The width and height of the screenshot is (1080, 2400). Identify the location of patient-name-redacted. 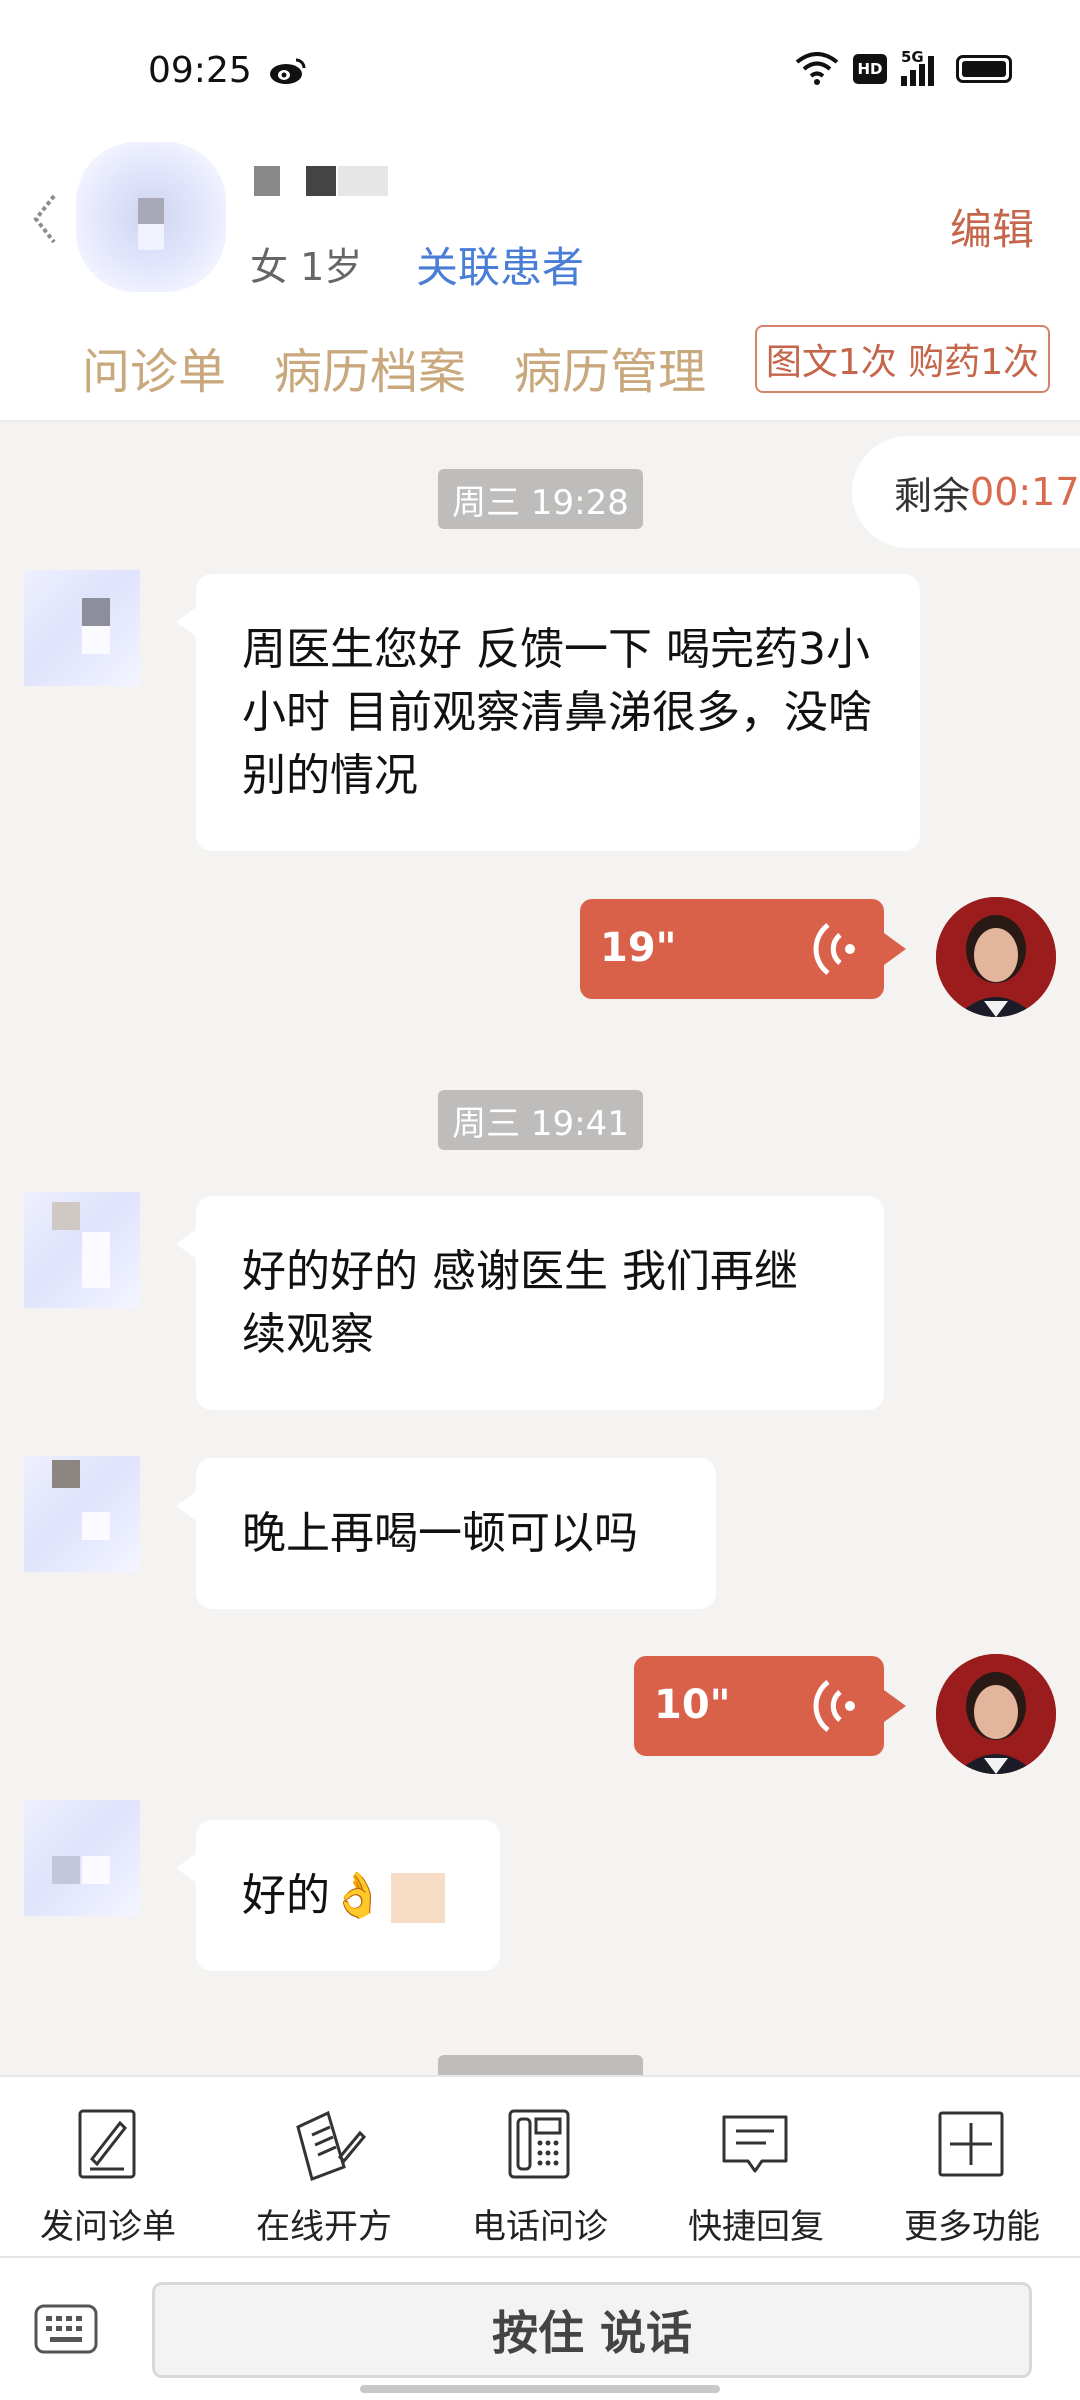
(321, 181).